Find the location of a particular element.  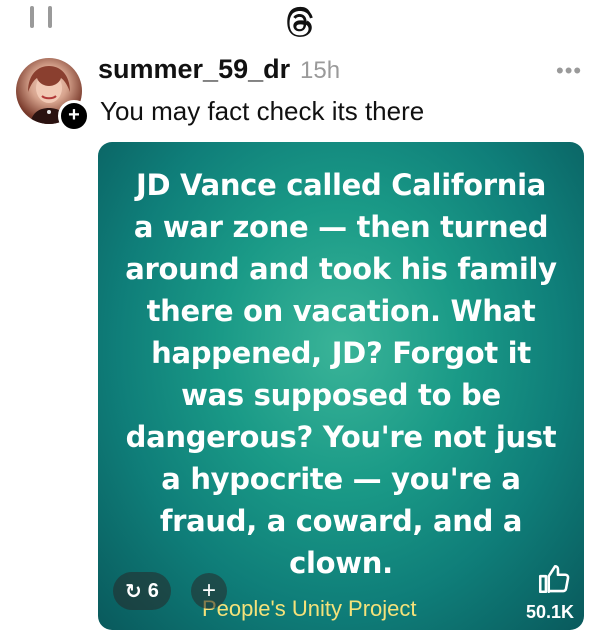

hamburger-icon is located at coordinates (41, 17).